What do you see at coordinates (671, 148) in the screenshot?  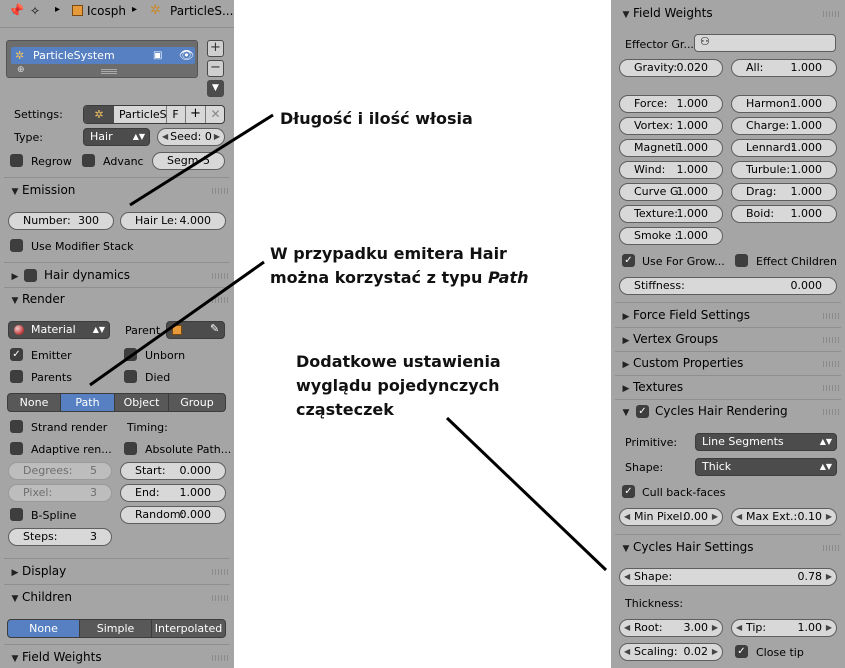 I see `field-weight-left: Magneti: 1.000` at bounding box center [671, 148].